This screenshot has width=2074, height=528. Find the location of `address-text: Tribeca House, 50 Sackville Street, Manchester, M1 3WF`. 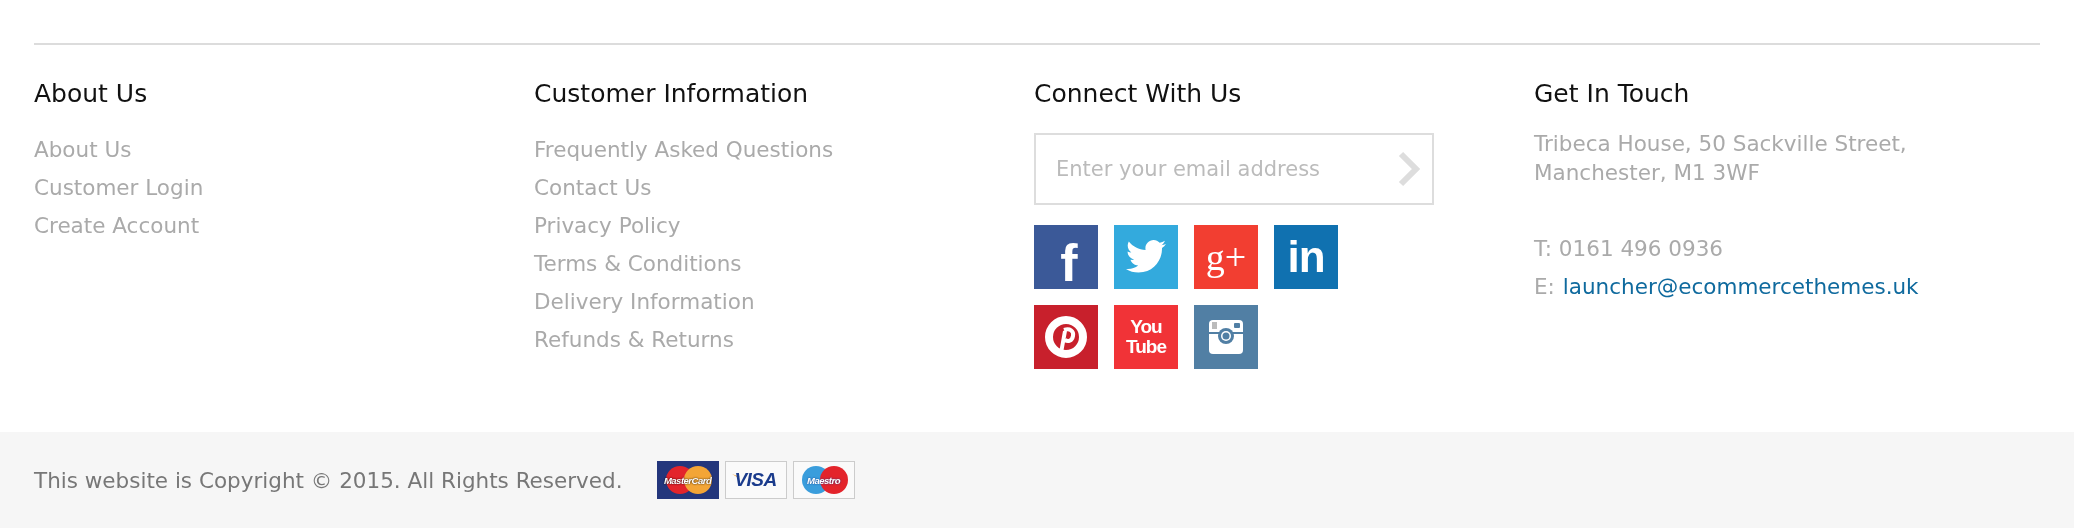

address-text: Tribeca House, 50 Sackville Street, Manchester, M1 3WF is located at coordinates (1721, 158).